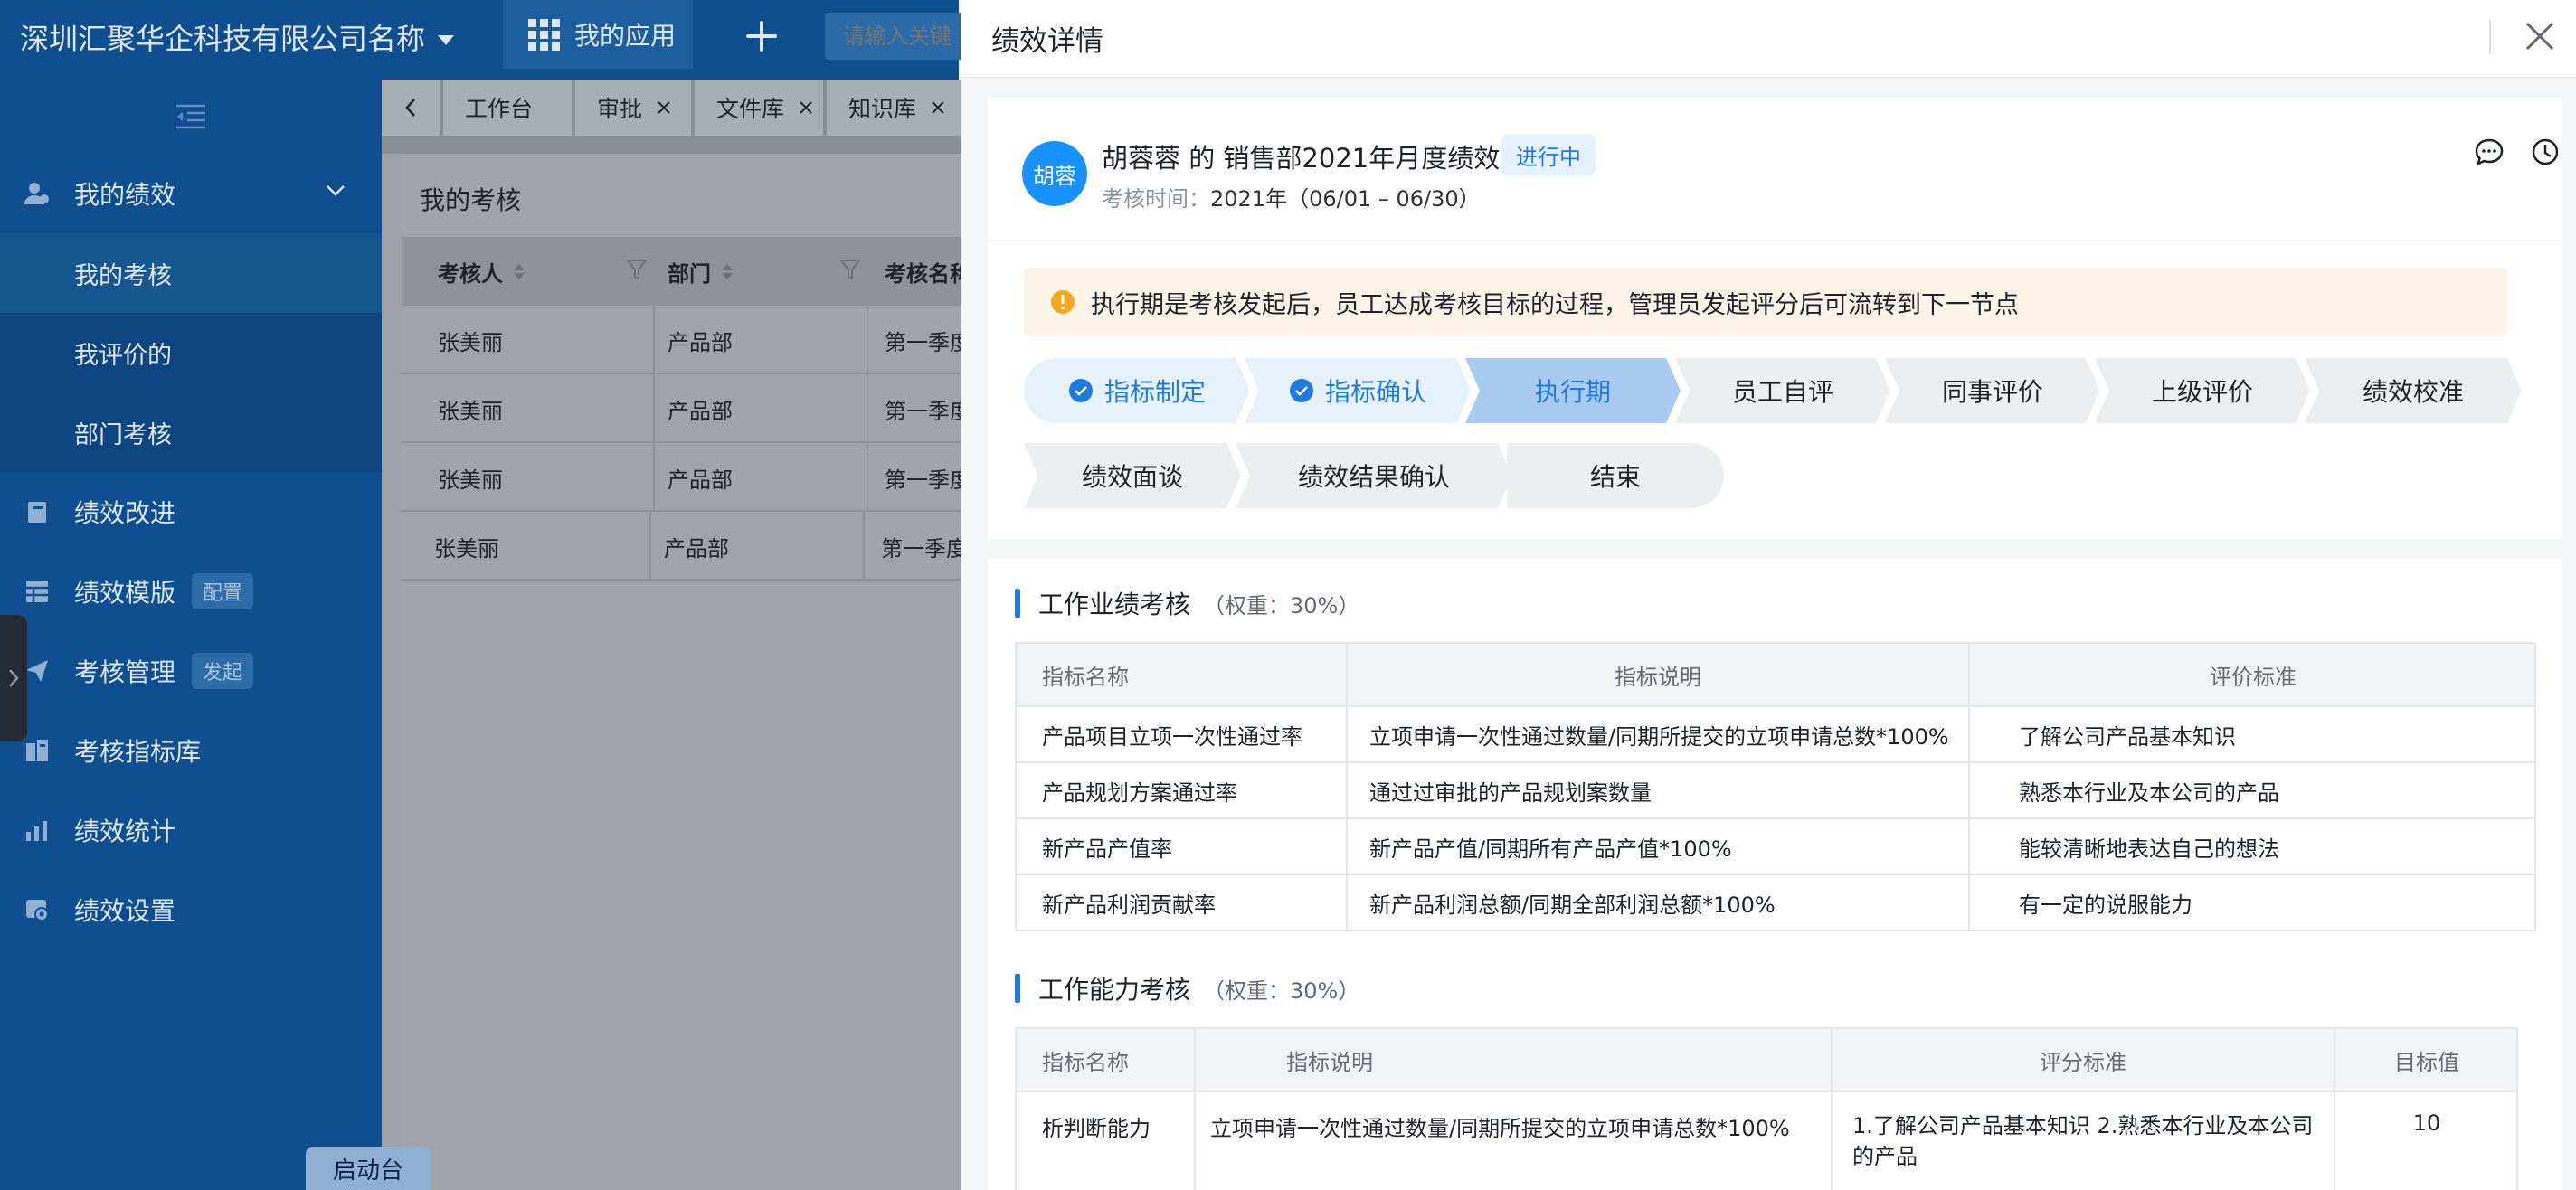 This screenshot has height=1190, width=2576. Describe the element at coordinates (928, 271) in the screenshot. I see `column-header-review-name: 考核名称` at that location.